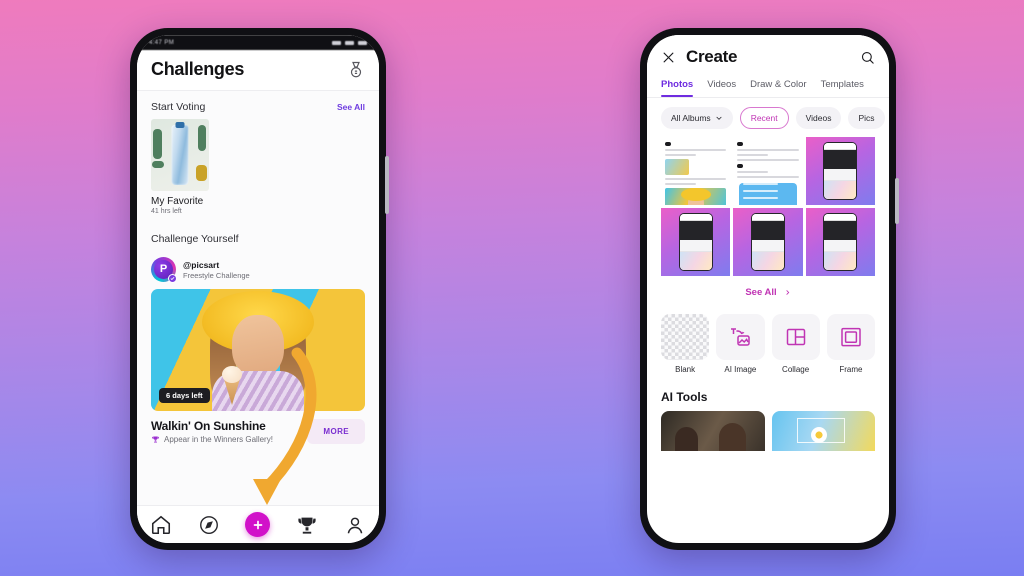 The width and height of the screenshot is (1024, 576). What do you see at coordinates (387, 185) in the screenshot?
I see `phone-left-side-button` at bounding box center [387, 185].